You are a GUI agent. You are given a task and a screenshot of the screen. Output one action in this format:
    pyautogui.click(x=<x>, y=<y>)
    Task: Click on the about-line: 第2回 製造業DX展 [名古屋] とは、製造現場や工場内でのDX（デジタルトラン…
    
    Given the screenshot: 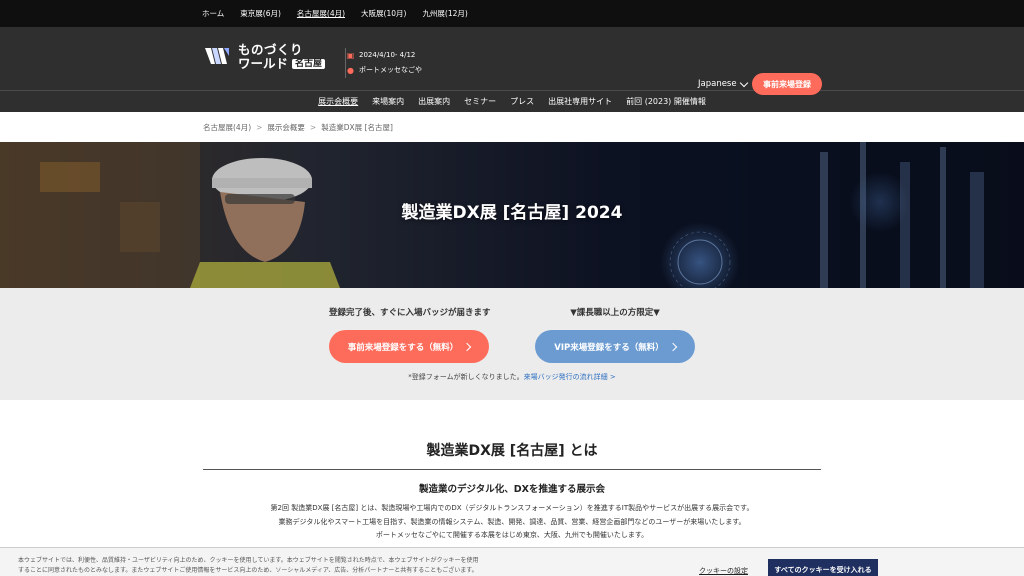 What is the action you would take?
    pyautogui.click(x=512, y=508)
    